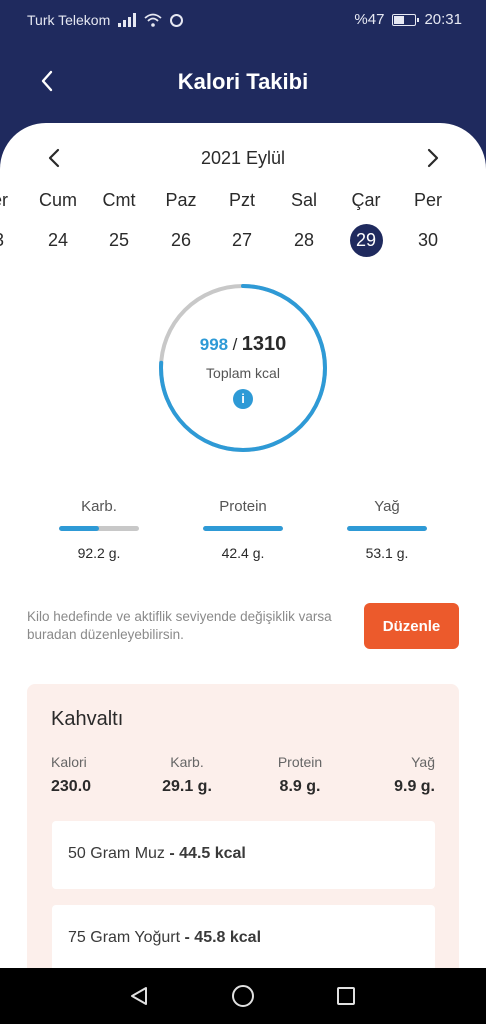  What do you see at coordinates (300, 786) in the screenshot?
I see `meal-stat-value: 8.9 g.` at bounding box center [300, 786].